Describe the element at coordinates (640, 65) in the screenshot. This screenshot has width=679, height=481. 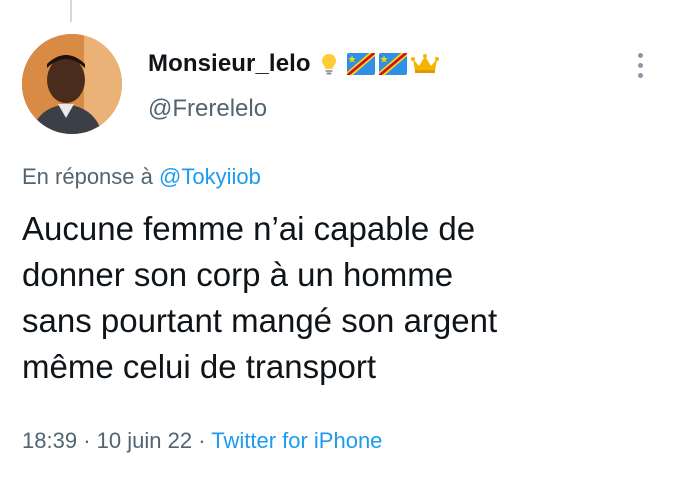
I see `more-vertical-icon` at that location.